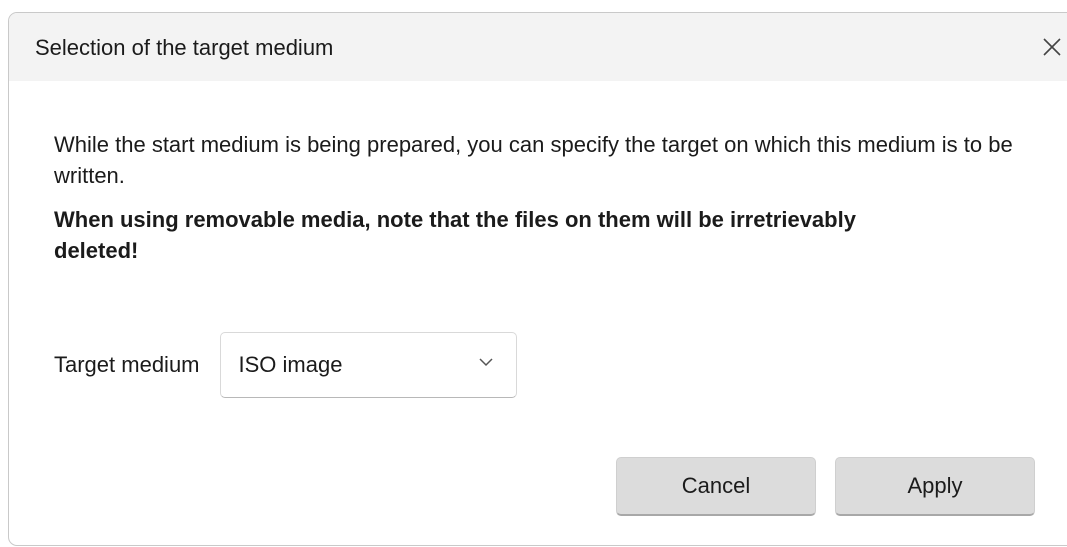 This screenshot has height=547, width=1067. I want to click on target-medium-label: Target medium, so click(127, 364).